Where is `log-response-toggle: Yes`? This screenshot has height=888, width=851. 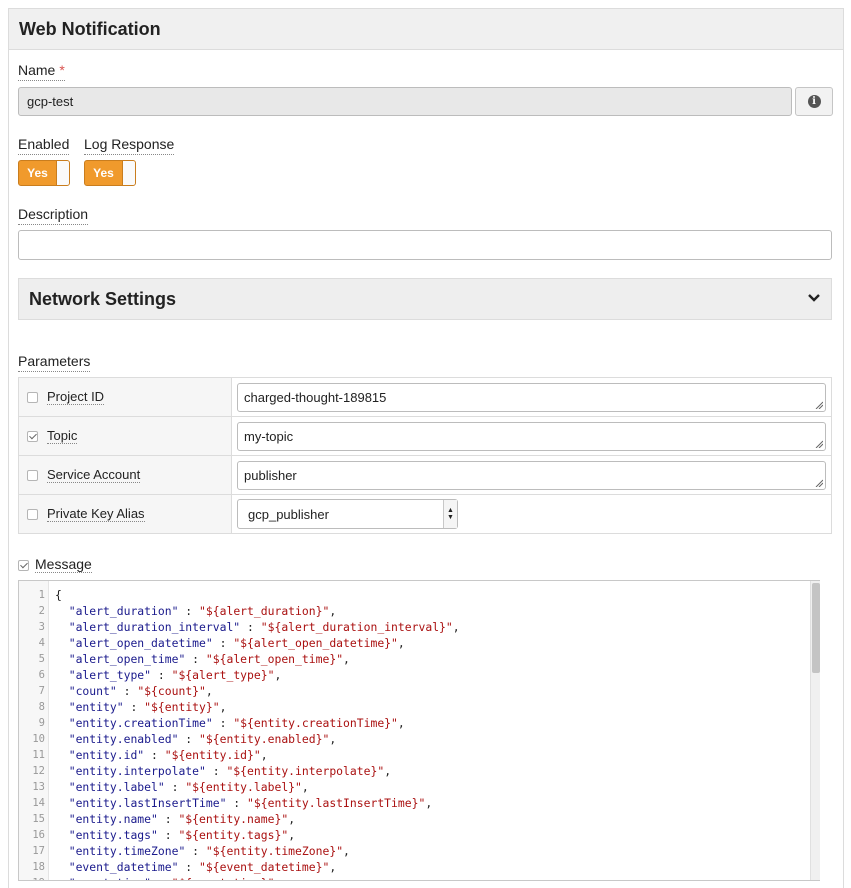 log-response-toggle: Yes is located at coordinates (110, 173).